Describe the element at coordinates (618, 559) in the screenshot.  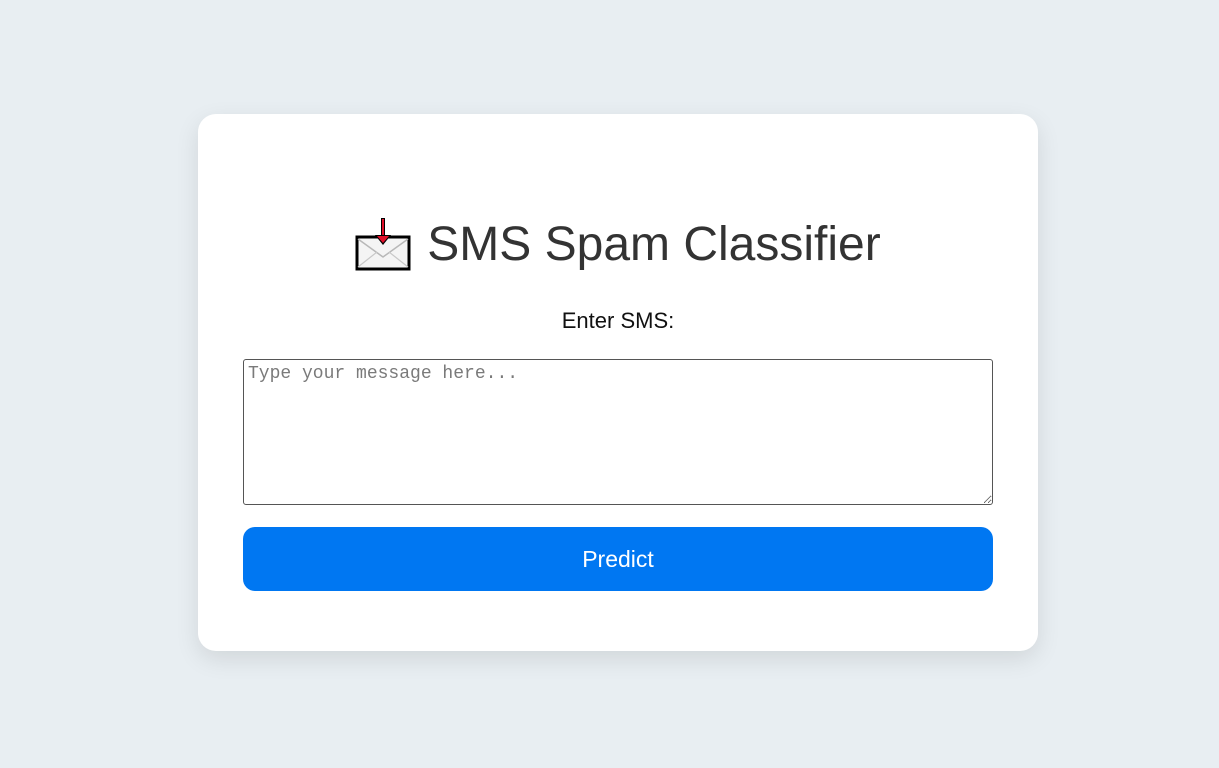
I see `predict-button: Predict` at that location.